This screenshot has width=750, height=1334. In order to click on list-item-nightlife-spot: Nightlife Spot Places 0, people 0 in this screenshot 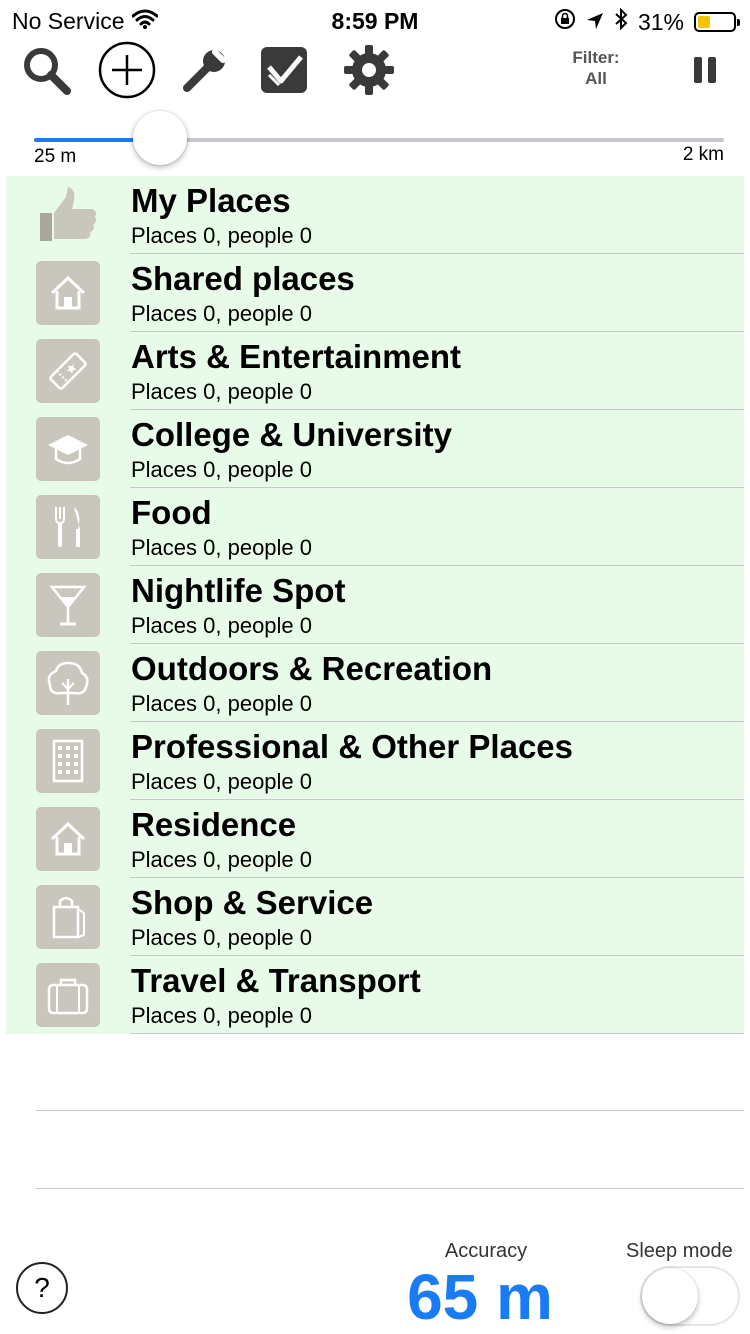, I will do `click(375, 605)`.